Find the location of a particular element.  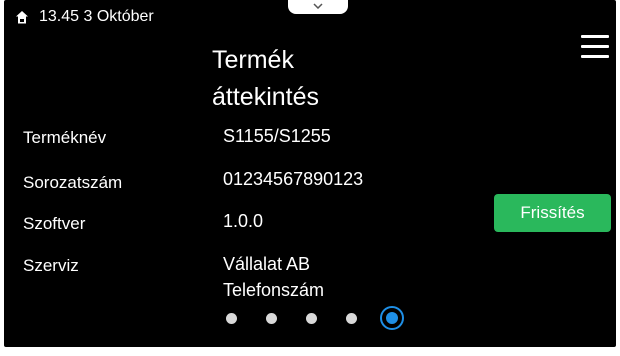

service-company: Vállalat AB is located at coordinates (267, 264).